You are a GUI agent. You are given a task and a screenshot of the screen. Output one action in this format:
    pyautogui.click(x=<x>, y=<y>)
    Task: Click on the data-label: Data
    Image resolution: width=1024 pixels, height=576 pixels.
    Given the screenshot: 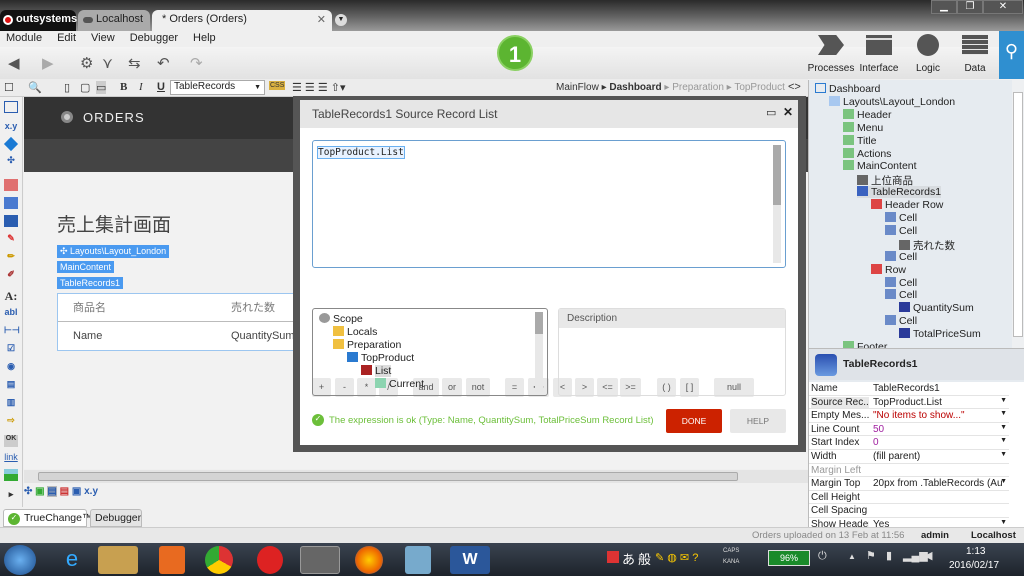 What is the action you would take?
    pyautogui.click(x=975, y=68)
    